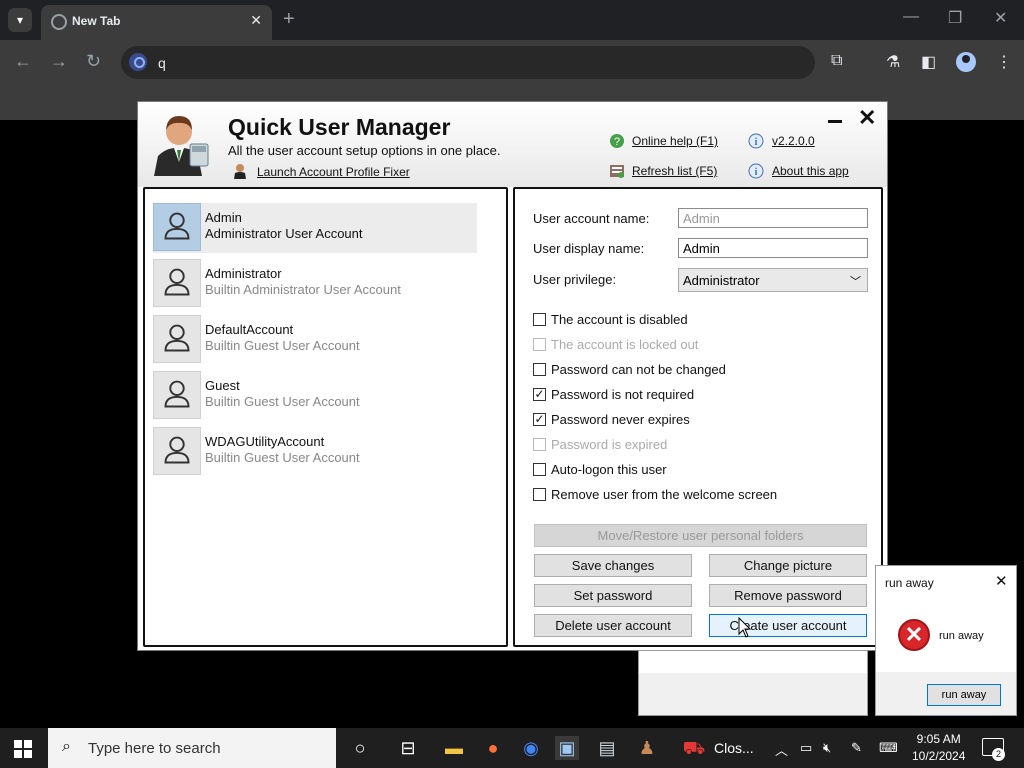 The image size is (1024, 768). What do you see at coordinates (939, 756) in the screenshot?
I see `clock-date: 10/2/2024` at bounding box center [939, 756].